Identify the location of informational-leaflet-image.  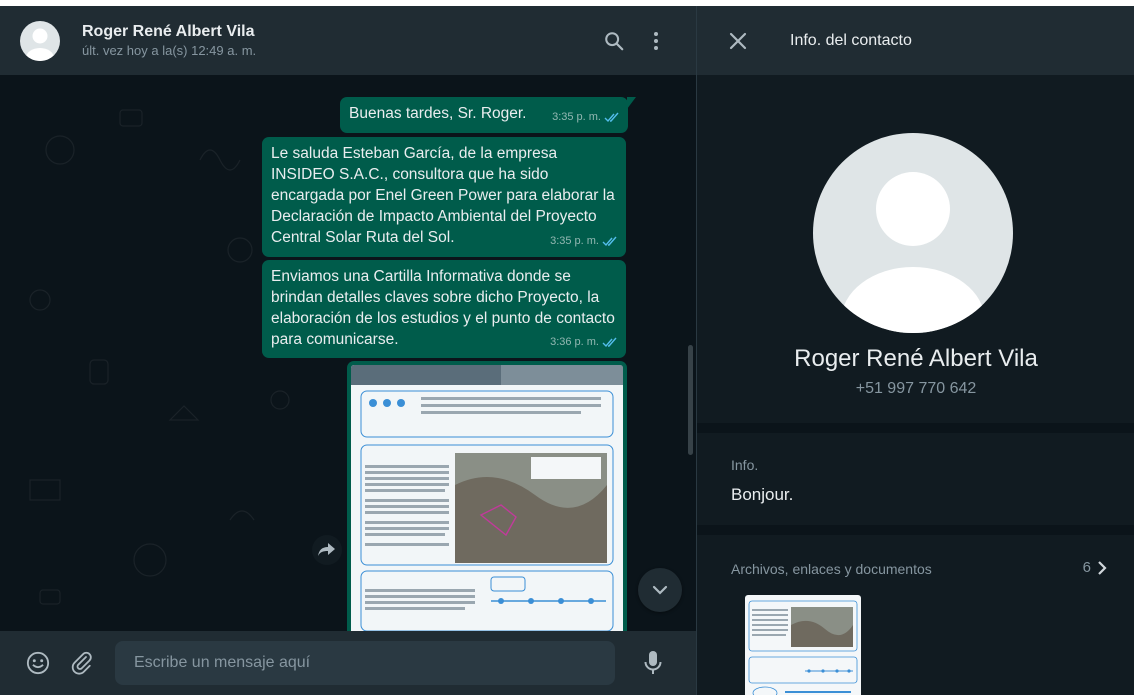
(487, 498).